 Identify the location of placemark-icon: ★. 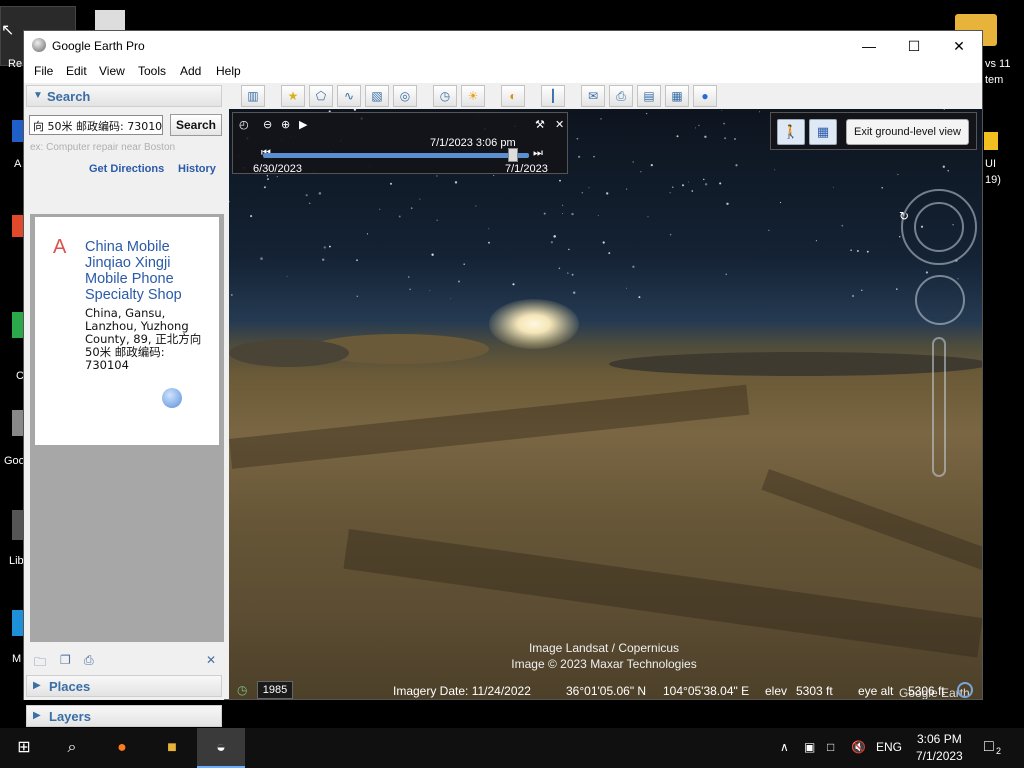
(293, 96).